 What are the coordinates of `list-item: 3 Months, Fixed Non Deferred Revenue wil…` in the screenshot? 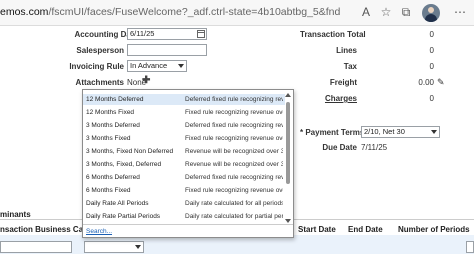 It's located at (184, 151).